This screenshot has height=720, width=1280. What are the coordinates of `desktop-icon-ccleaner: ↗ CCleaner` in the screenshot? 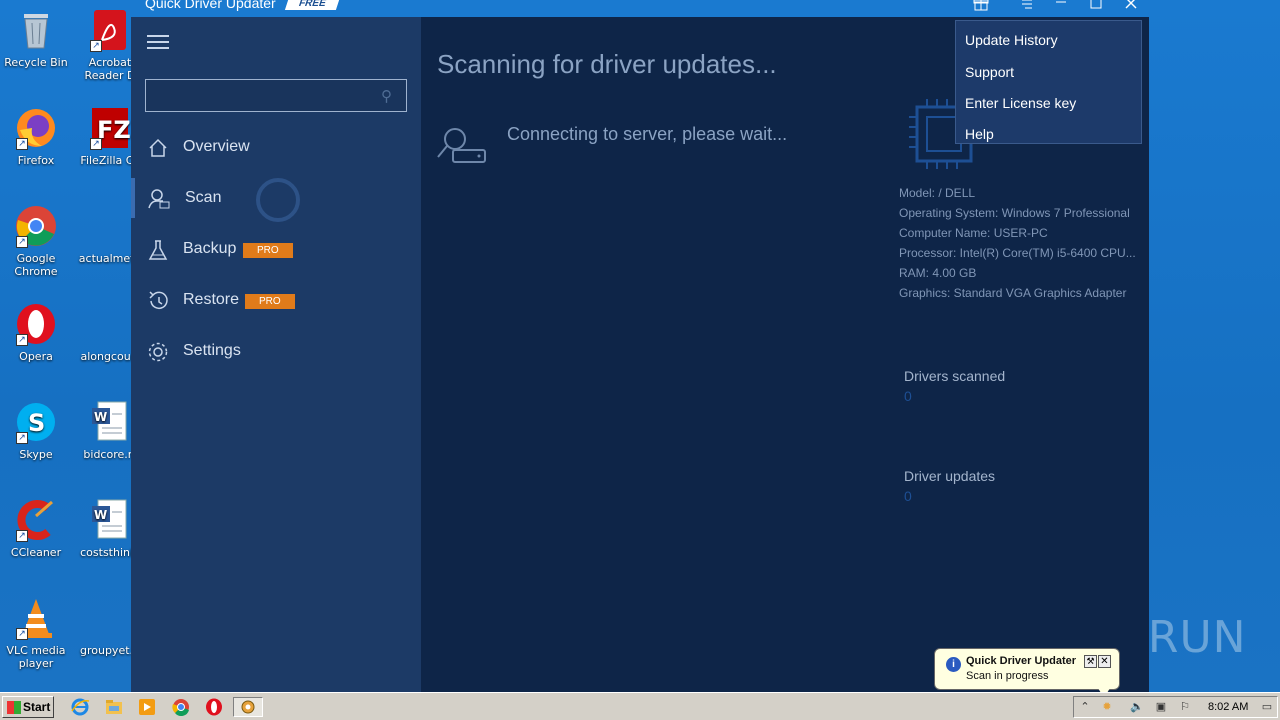 It's located at (36, 528).